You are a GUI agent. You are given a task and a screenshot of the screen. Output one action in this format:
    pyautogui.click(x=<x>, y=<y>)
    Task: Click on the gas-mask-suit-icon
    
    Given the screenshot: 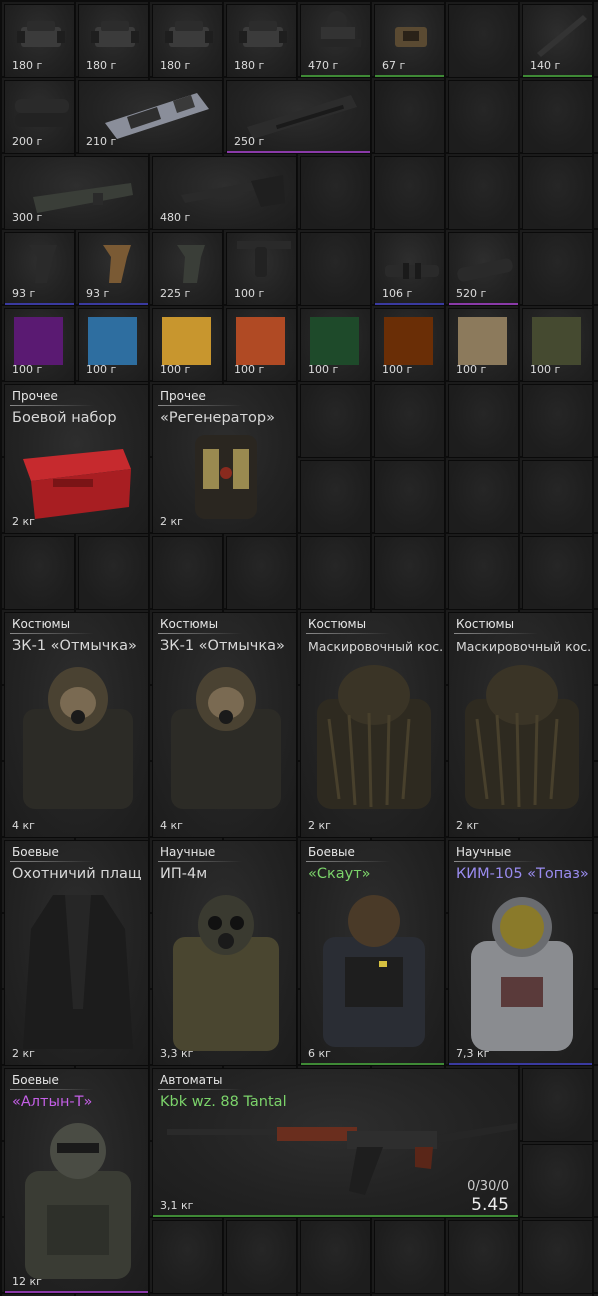 What is the action you would take?
    pyautogui.click(x=226, y=973)
    